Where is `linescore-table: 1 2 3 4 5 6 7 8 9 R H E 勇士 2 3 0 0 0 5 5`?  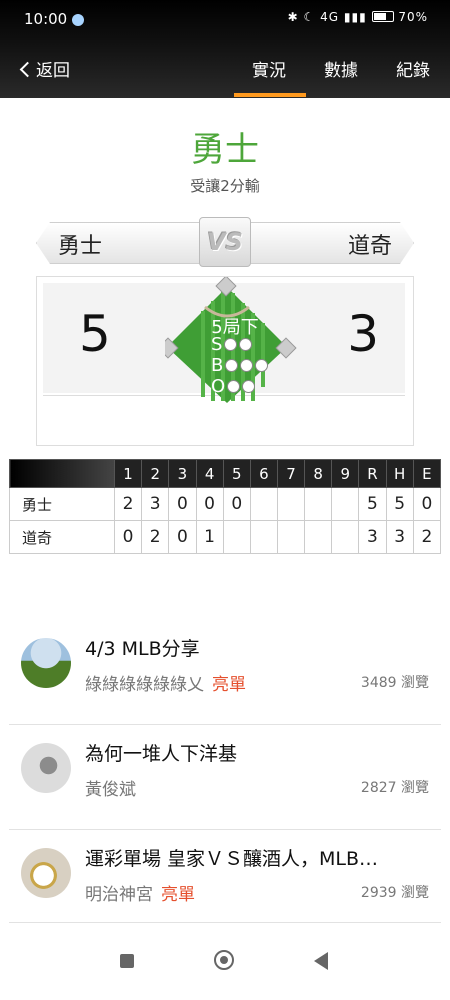 linescore-table: 1 2 3 4 5 6 7 8 9 R H E 勇士 2 3 0 0 0 5 5 is located at coordinates (225, 506).